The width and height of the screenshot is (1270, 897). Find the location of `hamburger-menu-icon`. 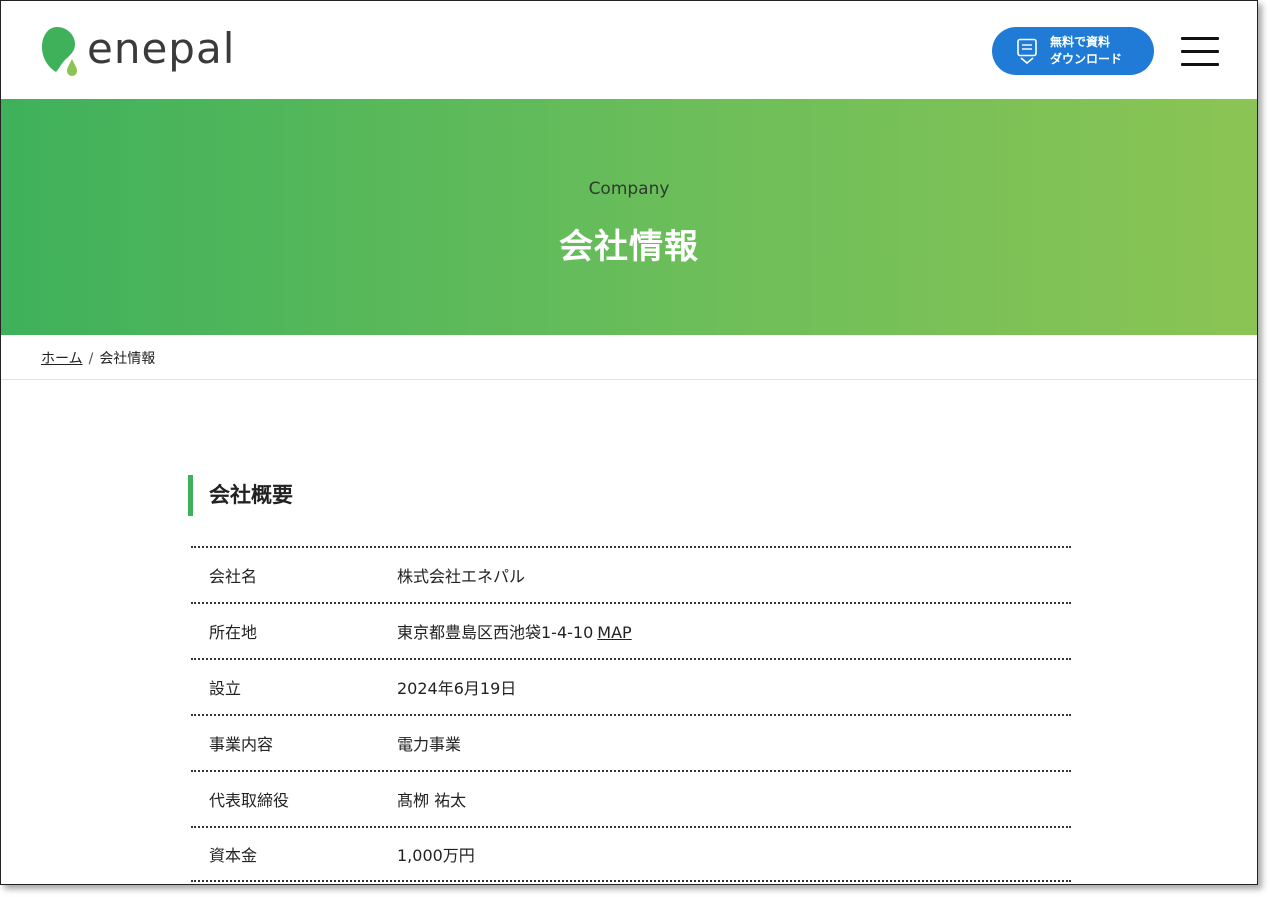

hamburger-menu-icon is located at coordinates (1200, 52).